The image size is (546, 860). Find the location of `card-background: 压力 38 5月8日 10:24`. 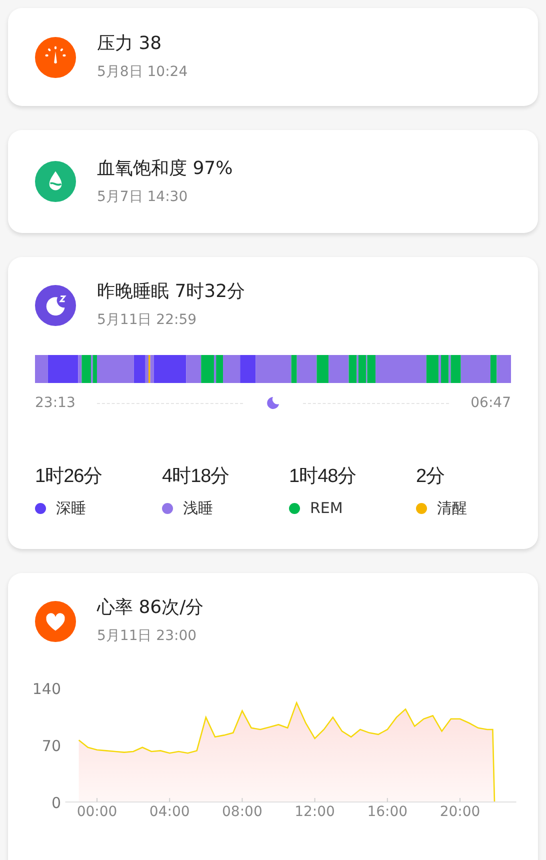

card-background: 压力 38 5月8日 10:24 is located at coordinates (273, 57).